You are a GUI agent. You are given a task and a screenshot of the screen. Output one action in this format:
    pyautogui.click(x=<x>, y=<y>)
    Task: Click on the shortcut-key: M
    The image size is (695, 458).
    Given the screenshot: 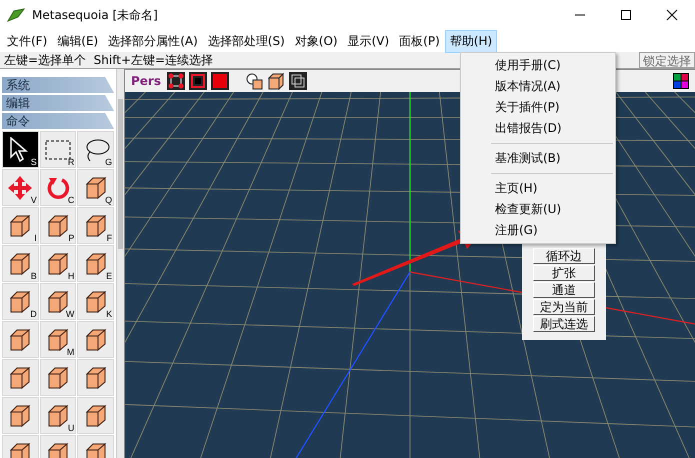 What is the action you would take?
    pyautogui.click(x=70, y=352)
    